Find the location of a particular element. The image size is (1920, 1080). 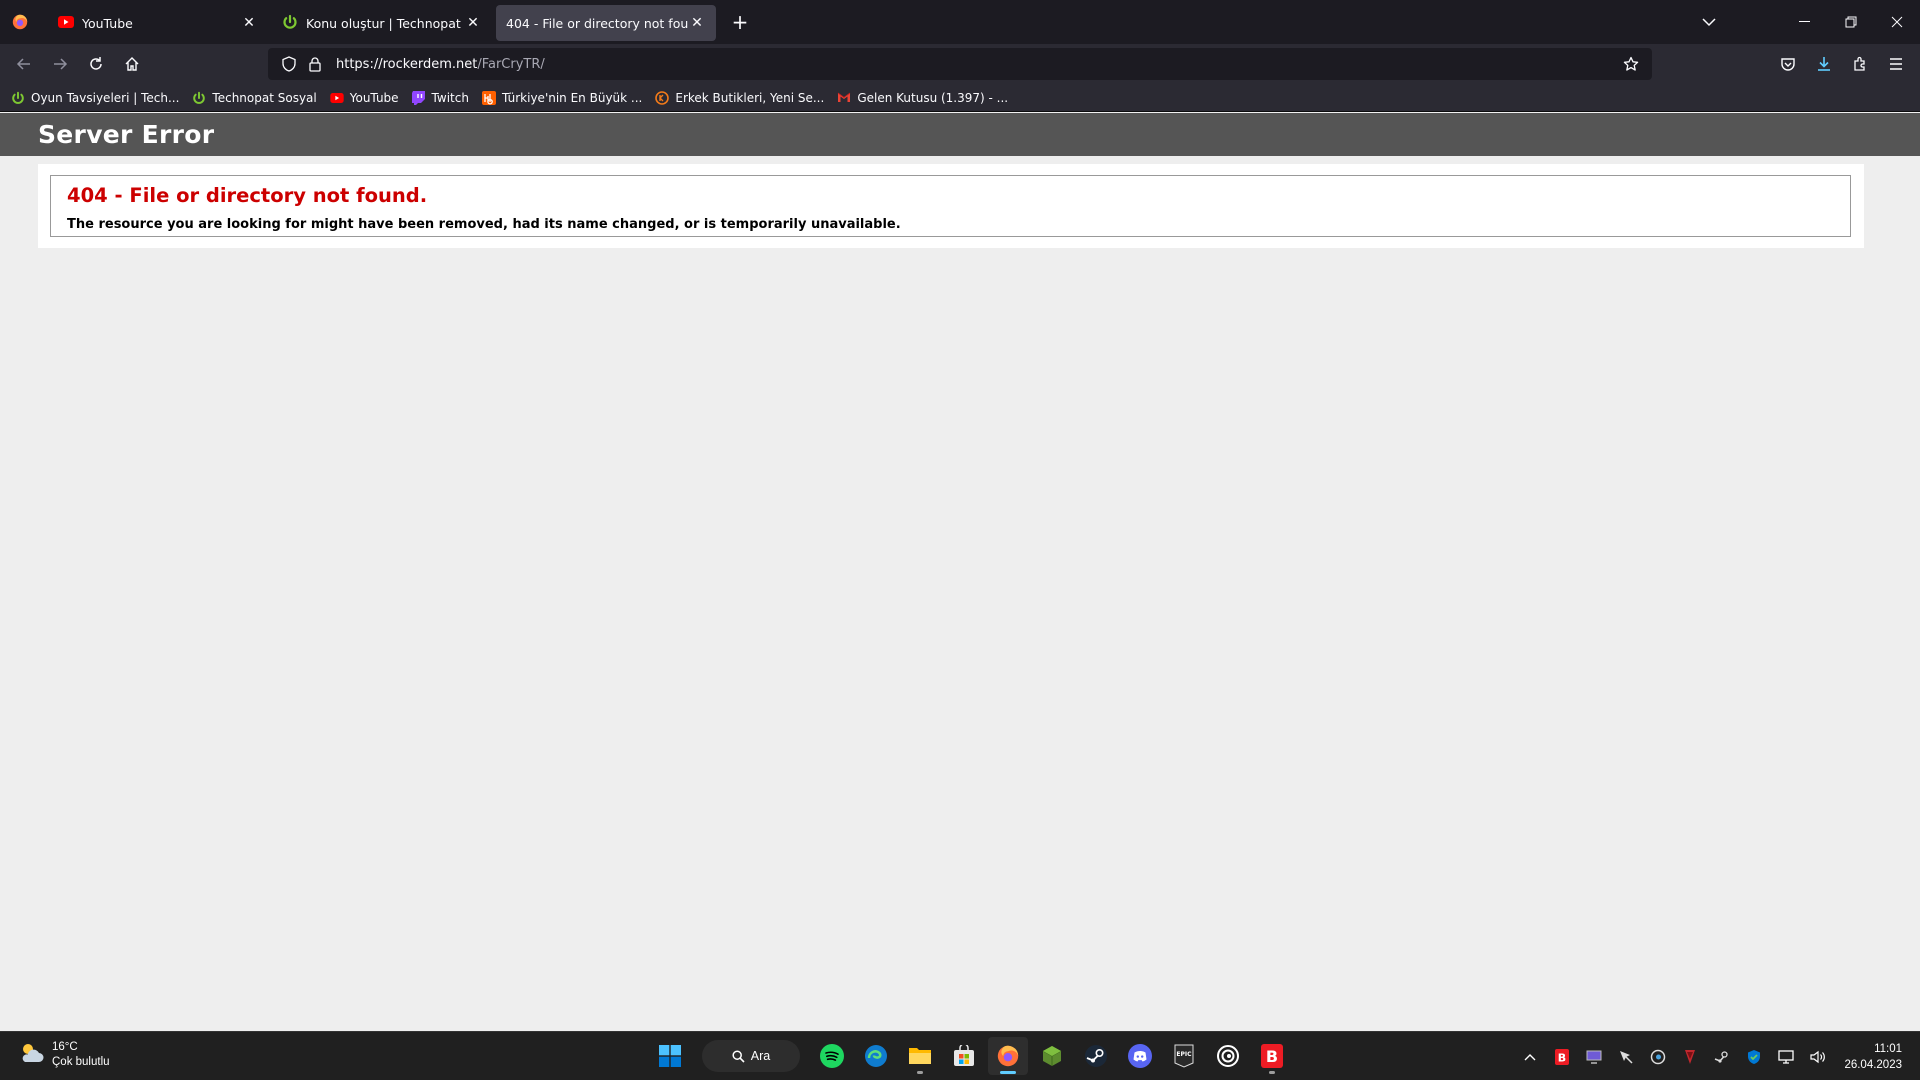

forward-button is located at coordinates (60, 64).